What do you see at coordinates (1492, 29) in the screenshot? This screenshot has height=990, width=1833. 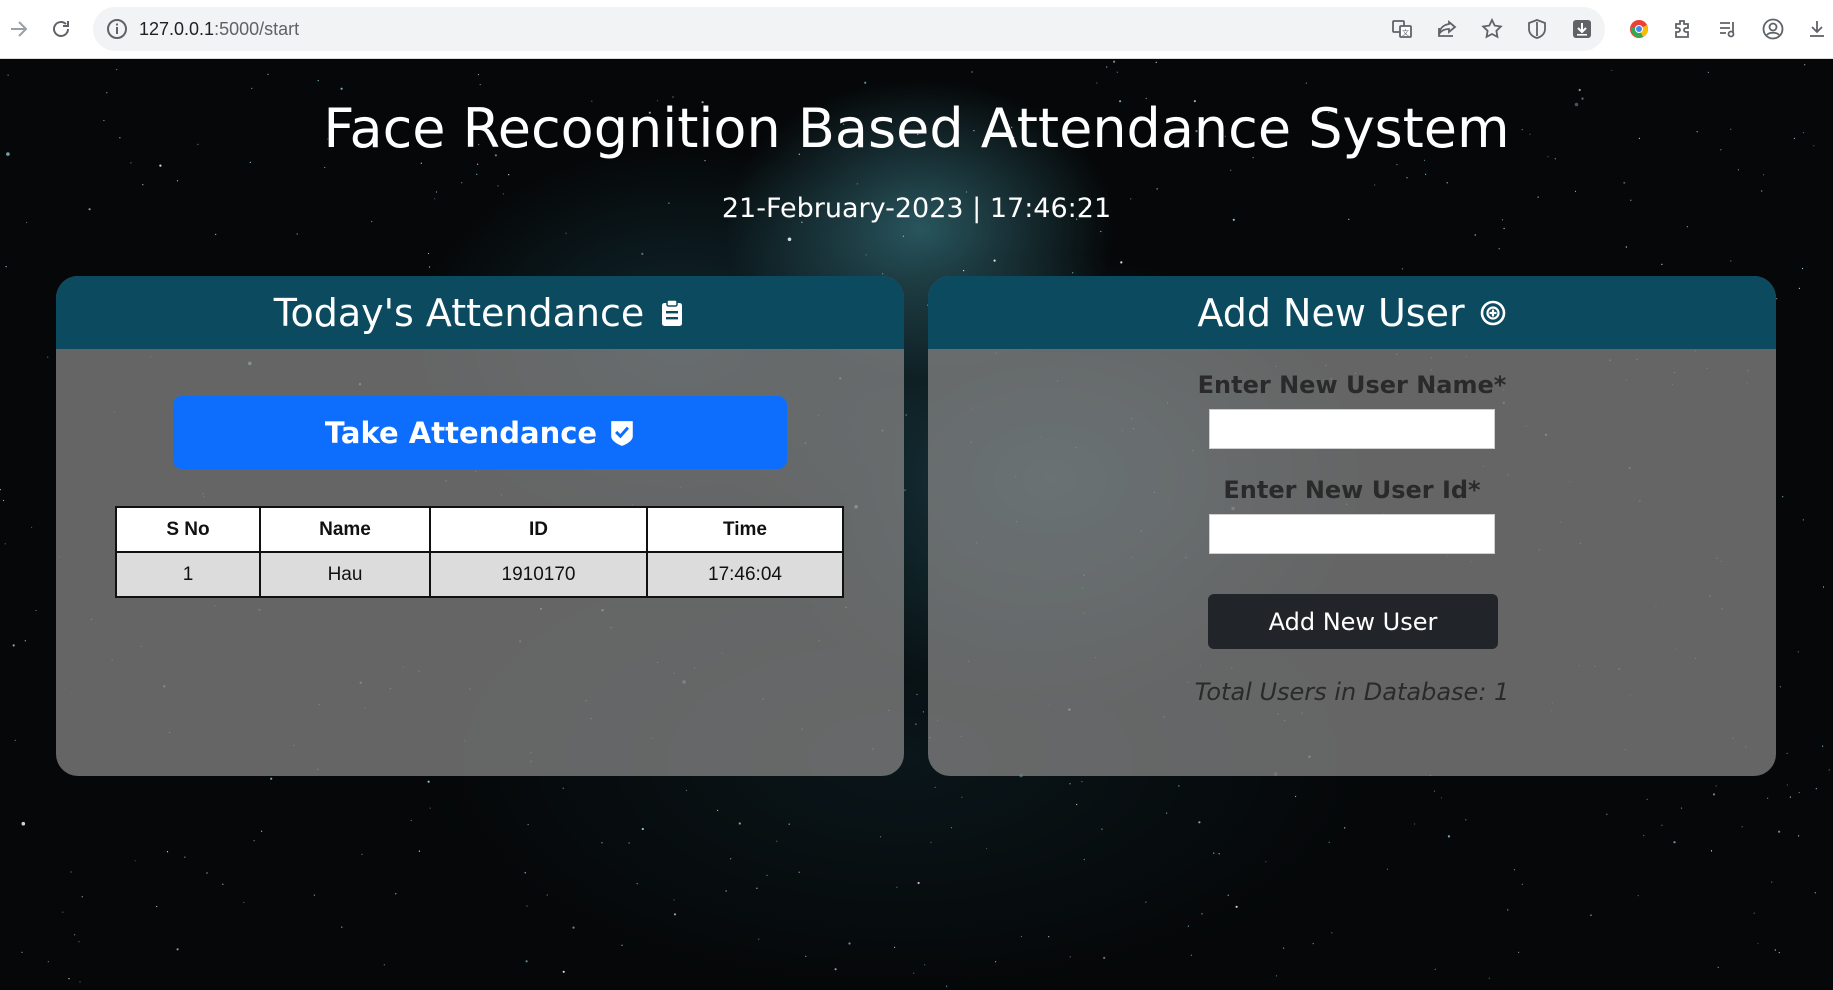 I see `bookmark-star-icon` at bounding box center [1492, 29].